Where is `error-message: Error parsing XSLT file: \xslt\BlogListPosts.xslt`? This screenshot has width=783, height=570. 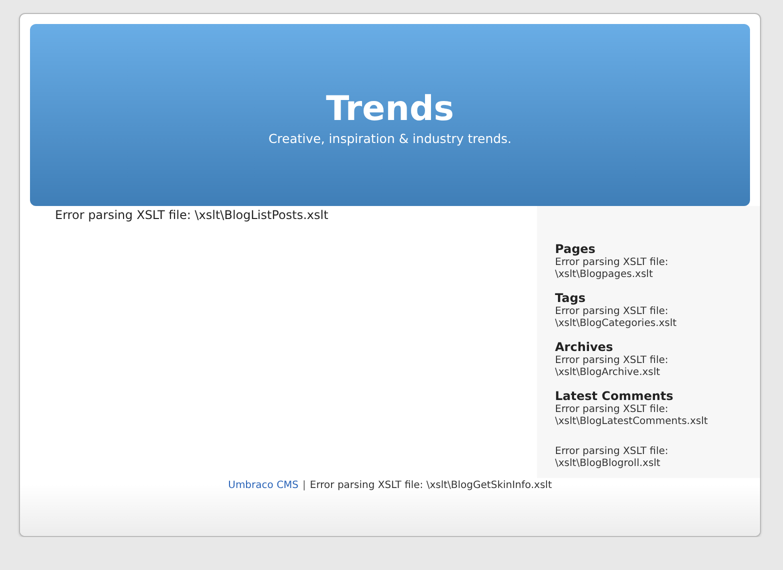
error-message: Error parsing XSLT file: \xslt\BlogListPosts.xslt is located at coordinates (192, 215).